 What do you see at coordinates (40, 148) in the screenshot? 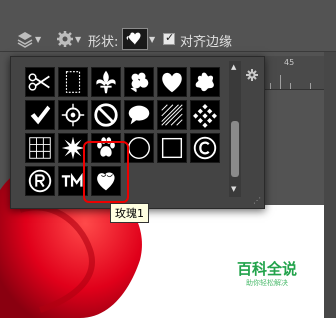
I see `grid-shape` at bounding box center [40, 148].